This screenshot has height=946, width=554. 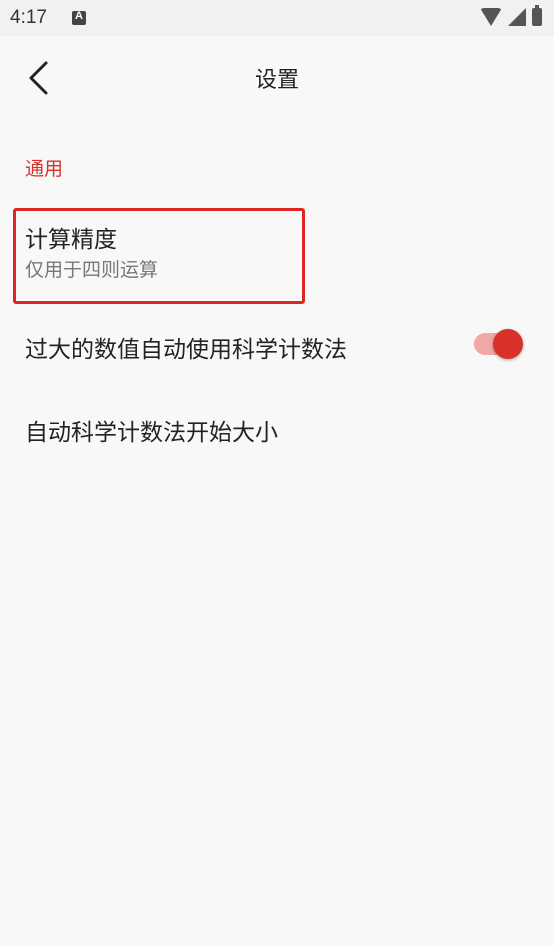 What do you see at coordinates (491, 17) in the screenshot?
I see `wifi-icon` at bounding box center [491, 17].